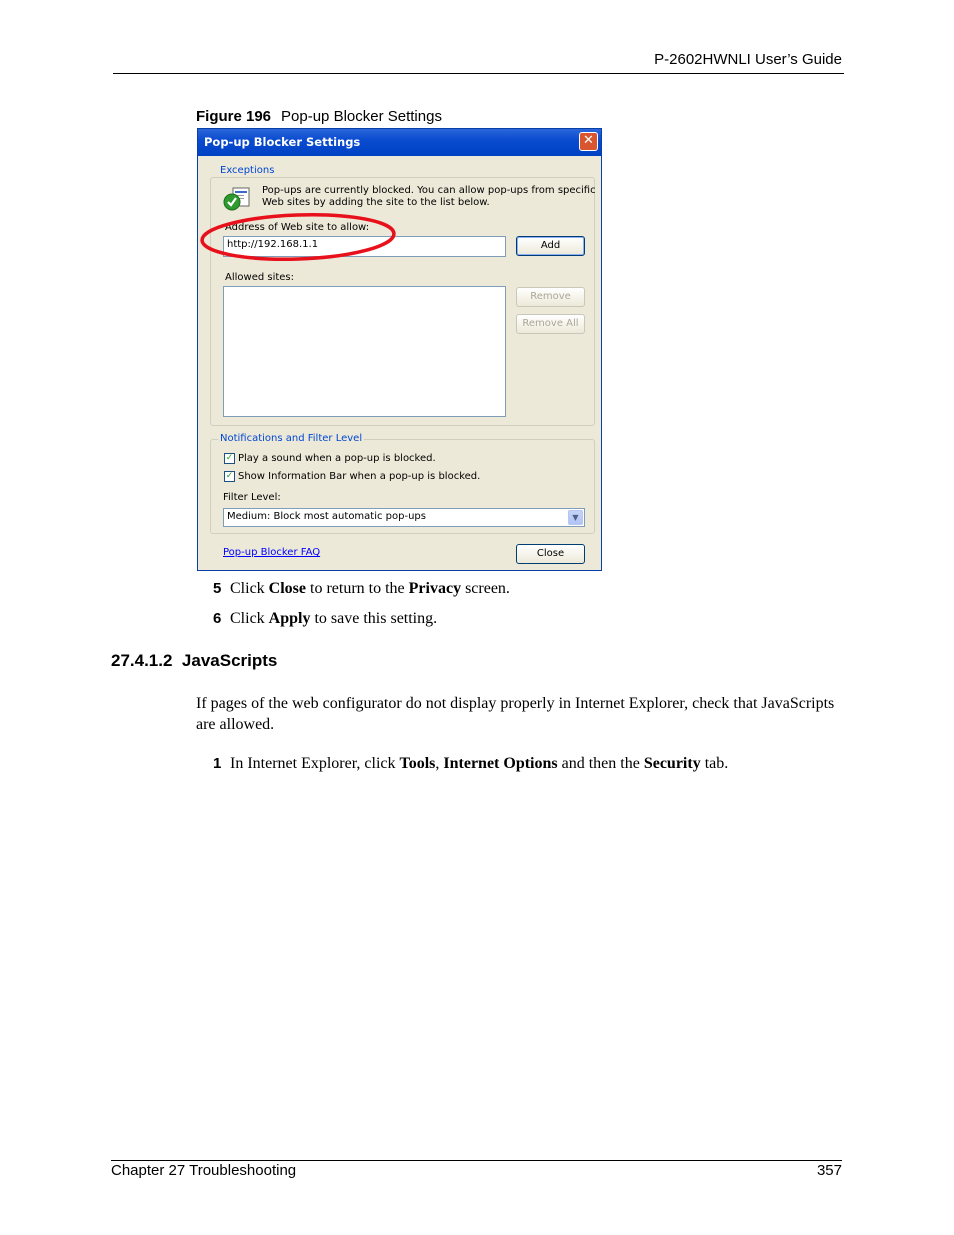 The image size is (954, 1235). Describe the element at coordinates (714, 763) in the screenshot. I see `step-1-text-post: tab.` at that location.